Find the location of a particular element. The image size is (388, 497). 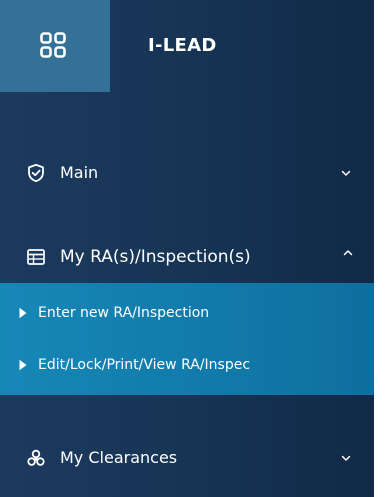

nav-item-label: My Clearances is located at coordinates (119, 457).